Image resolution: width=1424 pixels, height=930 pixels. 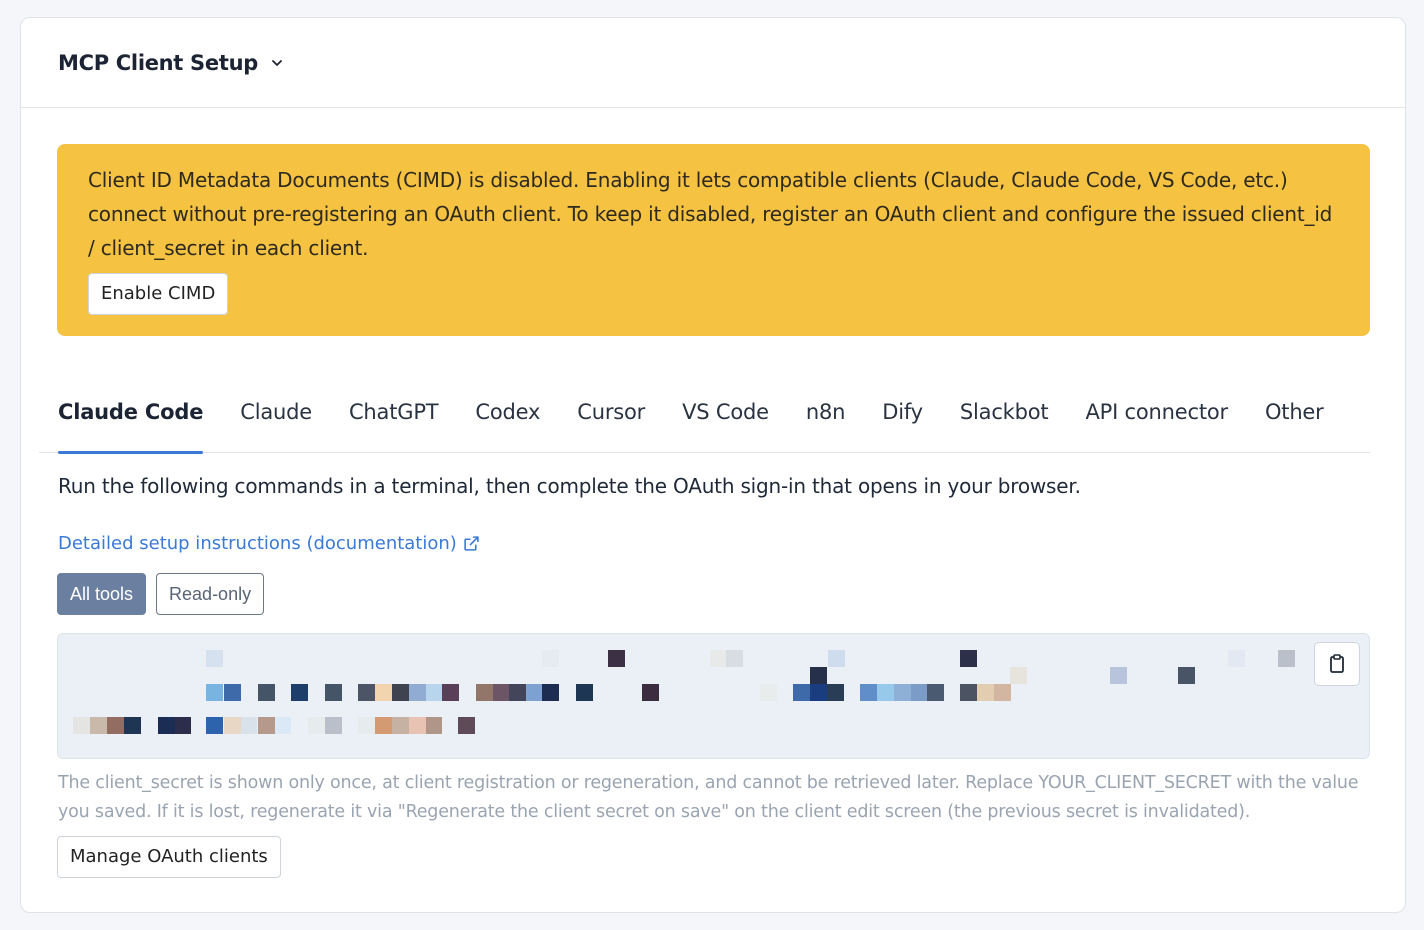 I want to click on all-tools-toggle: All tools, so click(x=102, y=594).